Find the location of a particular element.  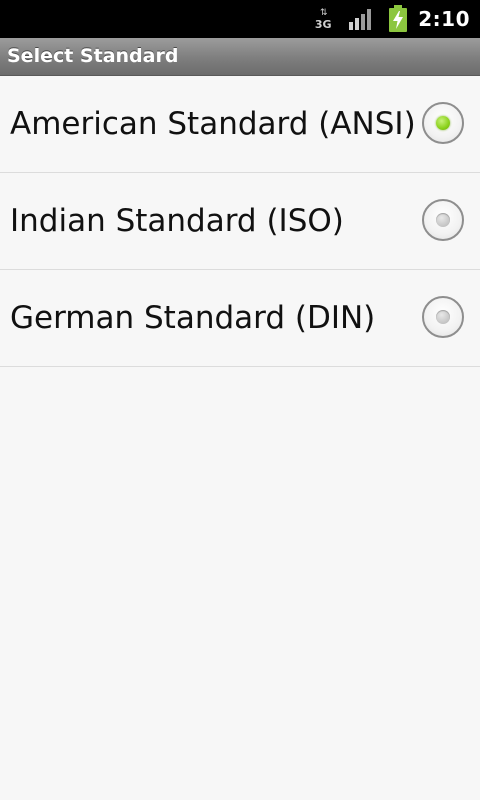

radio-button-din is located at coordinates (443, 317).